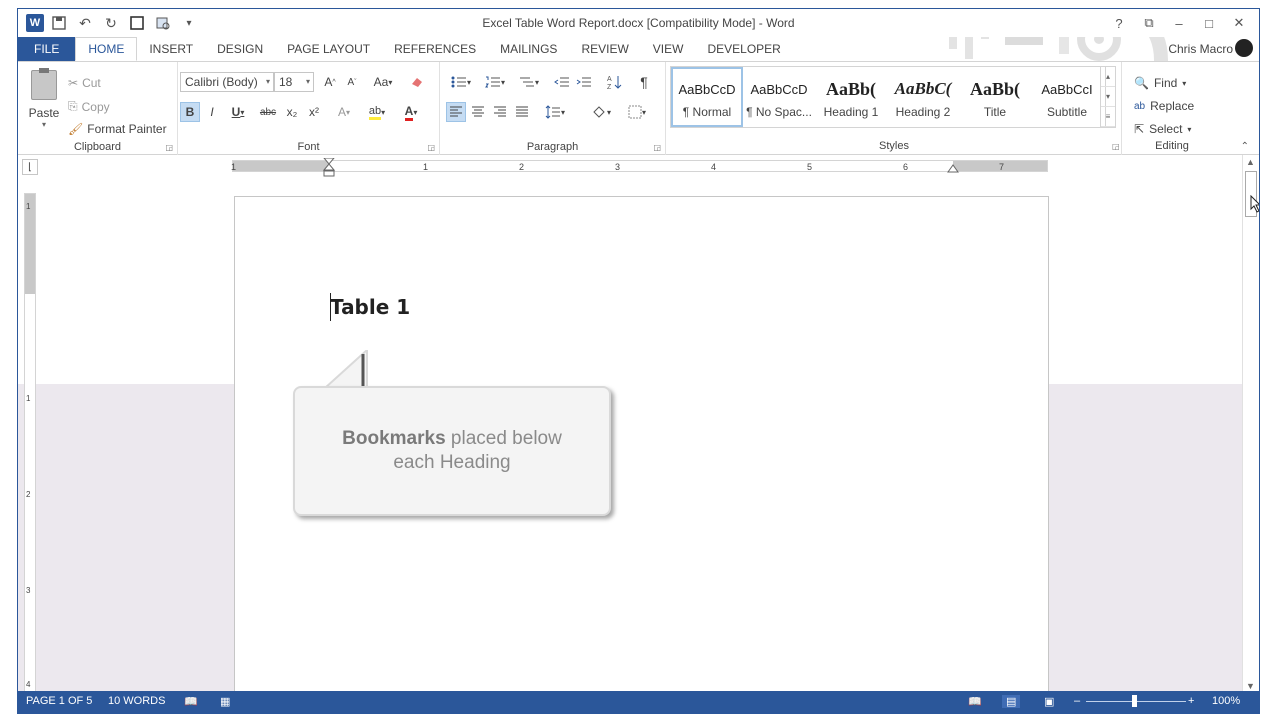 The image size is (1280, 720). Describe the element at coordinates (601, 112) in the screenshot. I see `shading-button: ▾` at that location.